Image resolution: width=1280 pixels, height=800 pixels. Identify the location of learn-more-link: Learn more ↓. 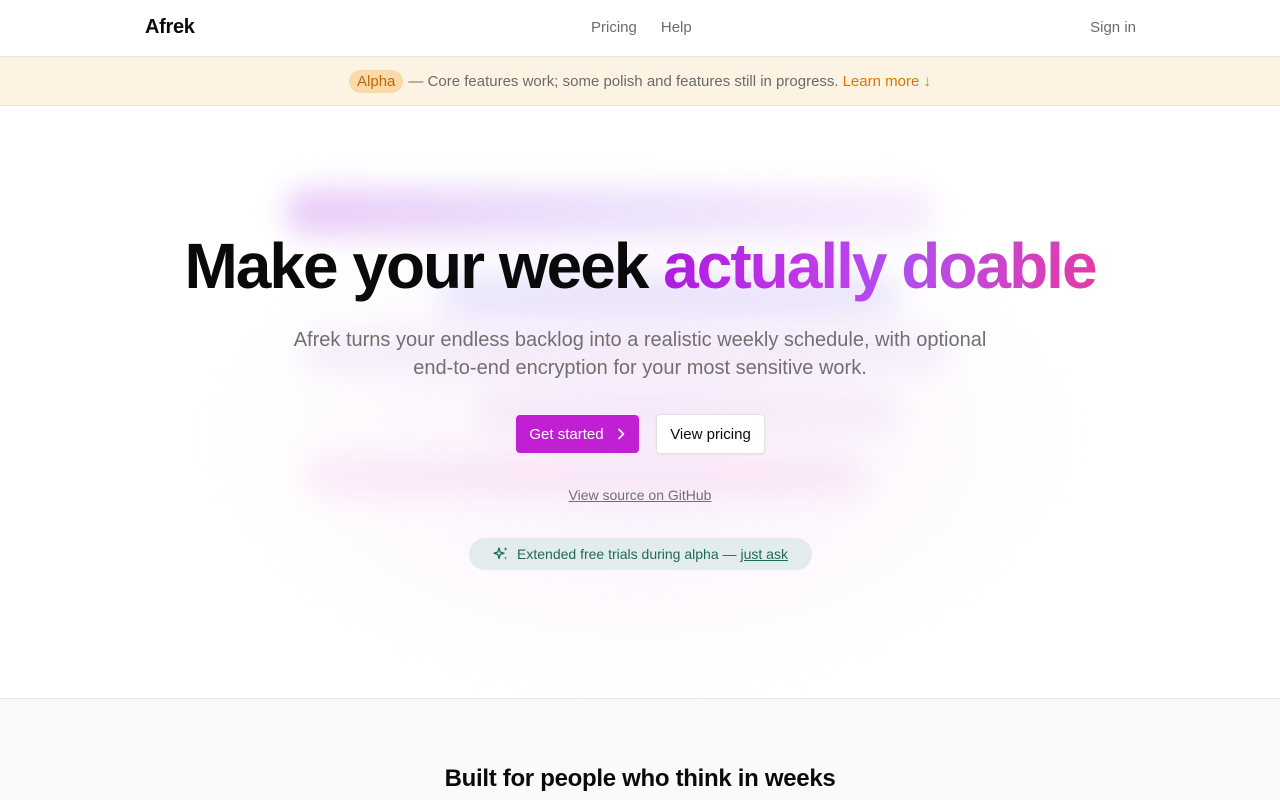
(887, 81).